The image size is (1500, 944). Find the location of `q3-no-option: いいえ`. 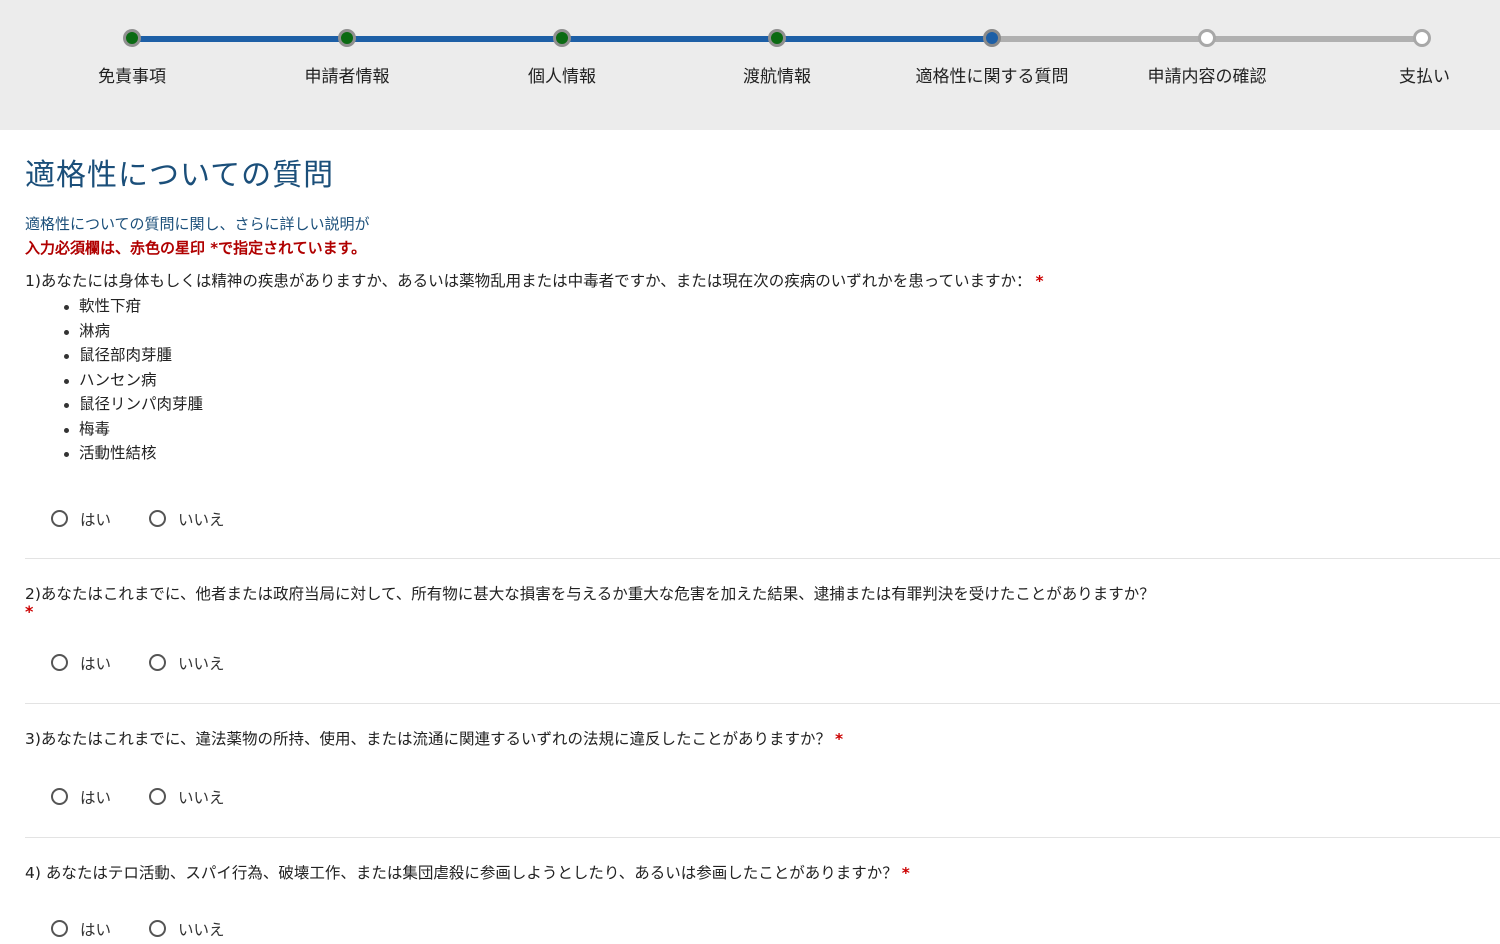

q3-no-option: いいえ is located at coordinates (187, 797).